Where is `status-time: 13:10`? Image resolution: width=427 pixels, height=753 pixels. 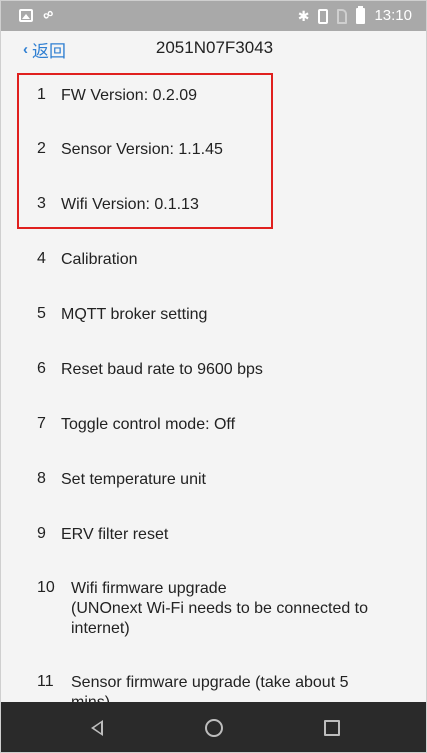
status-time: 13:10 is located at coordinates (393, 15).